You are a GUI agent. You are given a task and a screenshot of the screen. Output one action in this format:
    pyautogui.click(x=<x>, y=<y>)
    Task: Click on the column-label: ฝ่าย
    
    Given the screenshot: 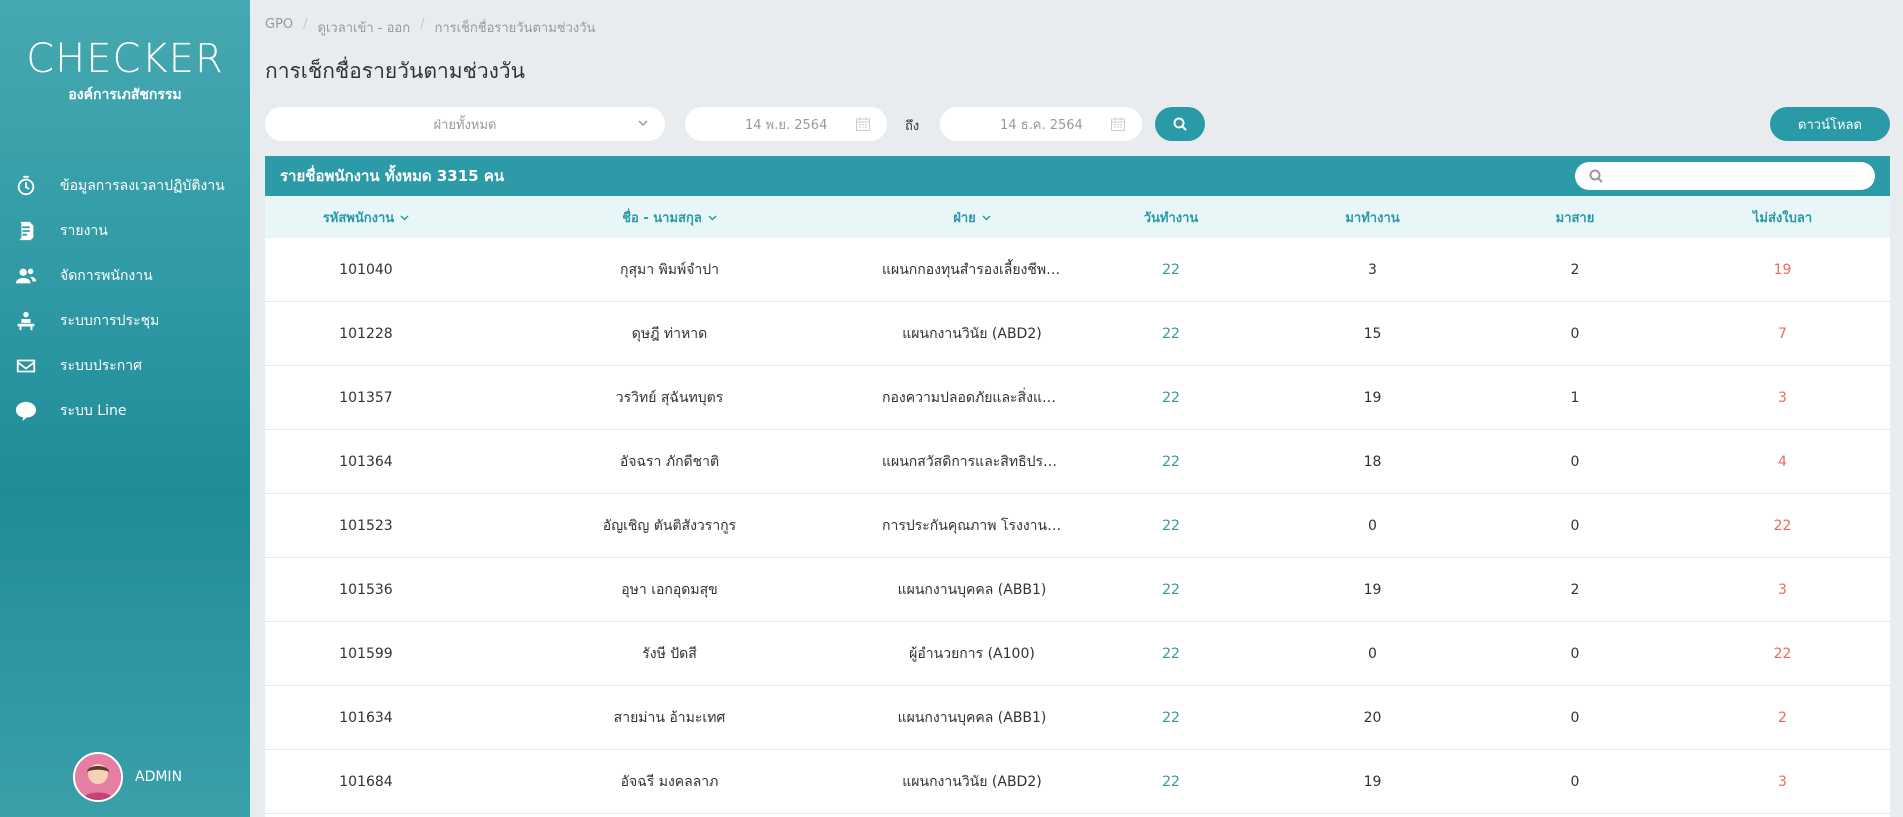 What is the action you would take?
    pyautogui.click(x=964, y=218)
    